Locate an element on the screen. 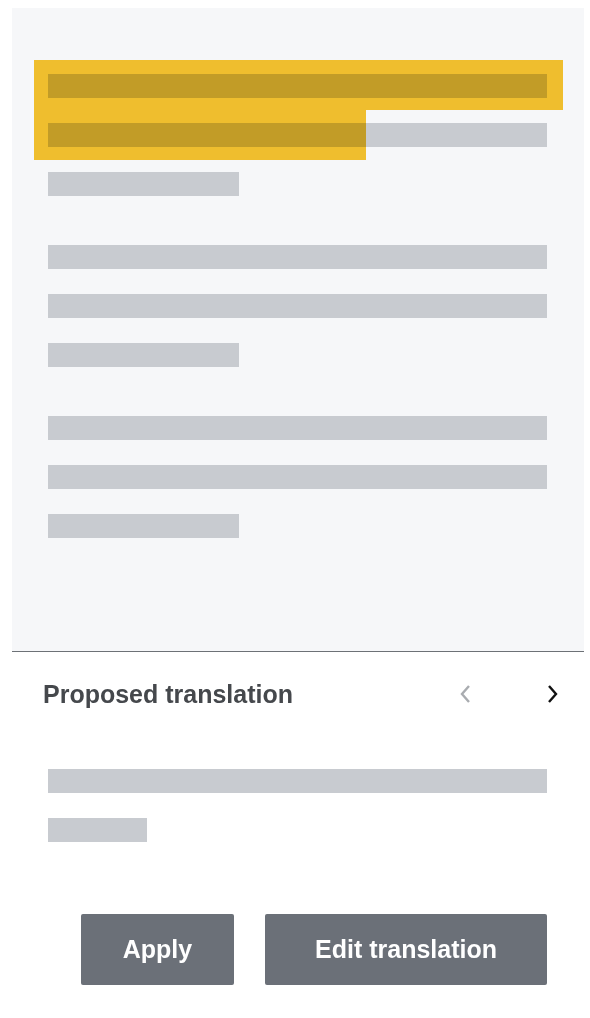 This screenshot has height=1018, width=590. chevron-right-icon is located at coordinates (553, 694).